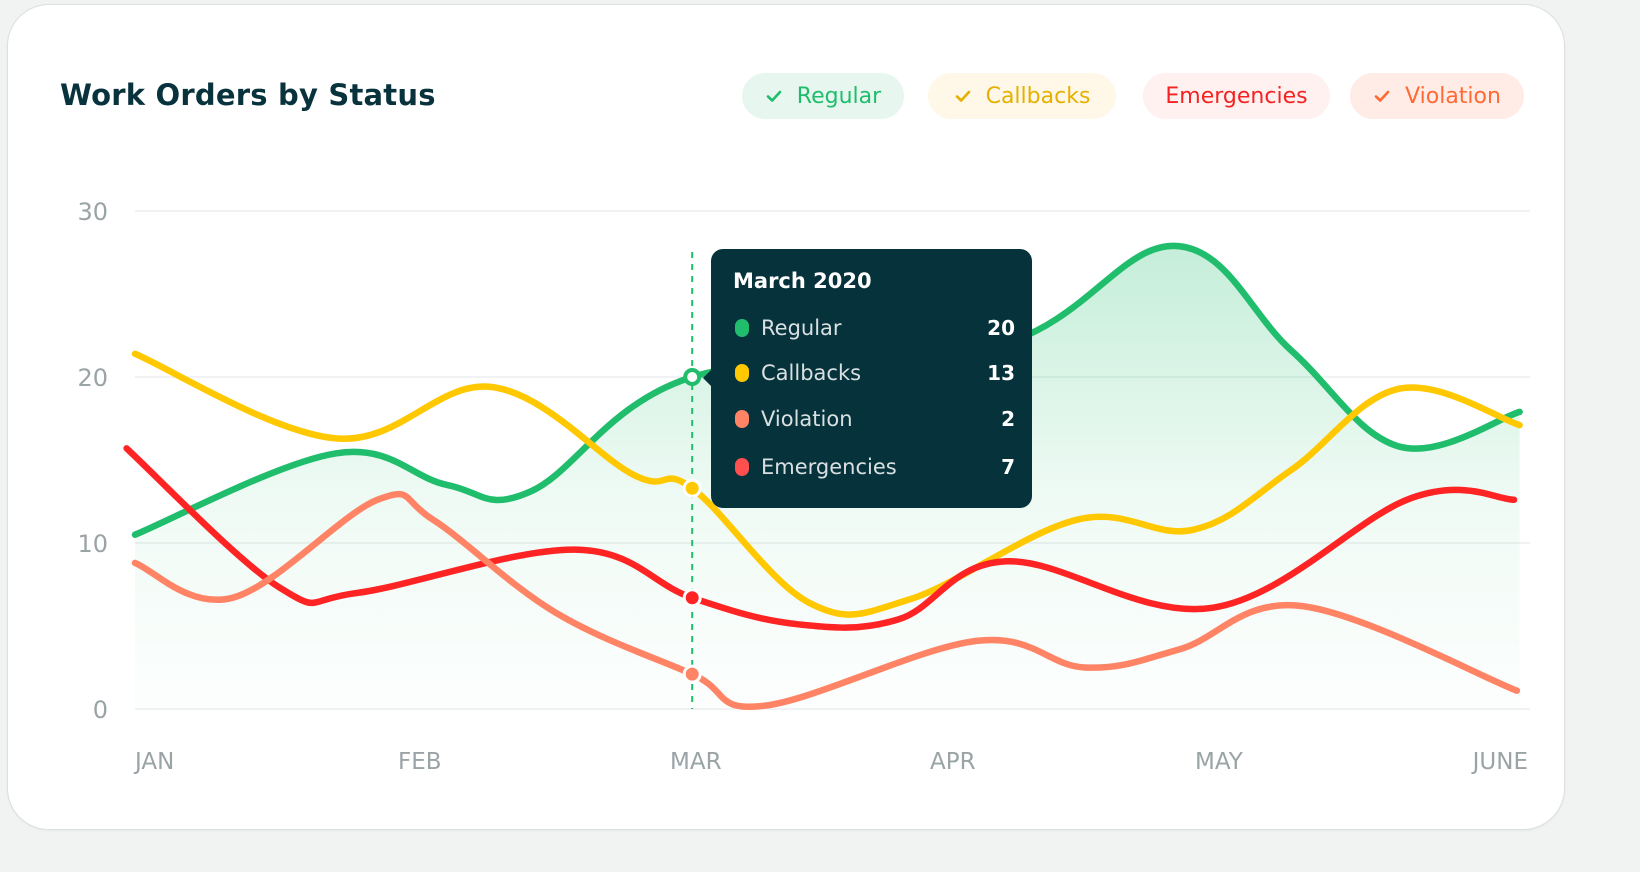 This screenshot has height=872, width=1640. What do you see at coordinates (92, 461) in the screenshot?
I see `y-axis: 0 10 20 30` at bounding box center [92, 461].